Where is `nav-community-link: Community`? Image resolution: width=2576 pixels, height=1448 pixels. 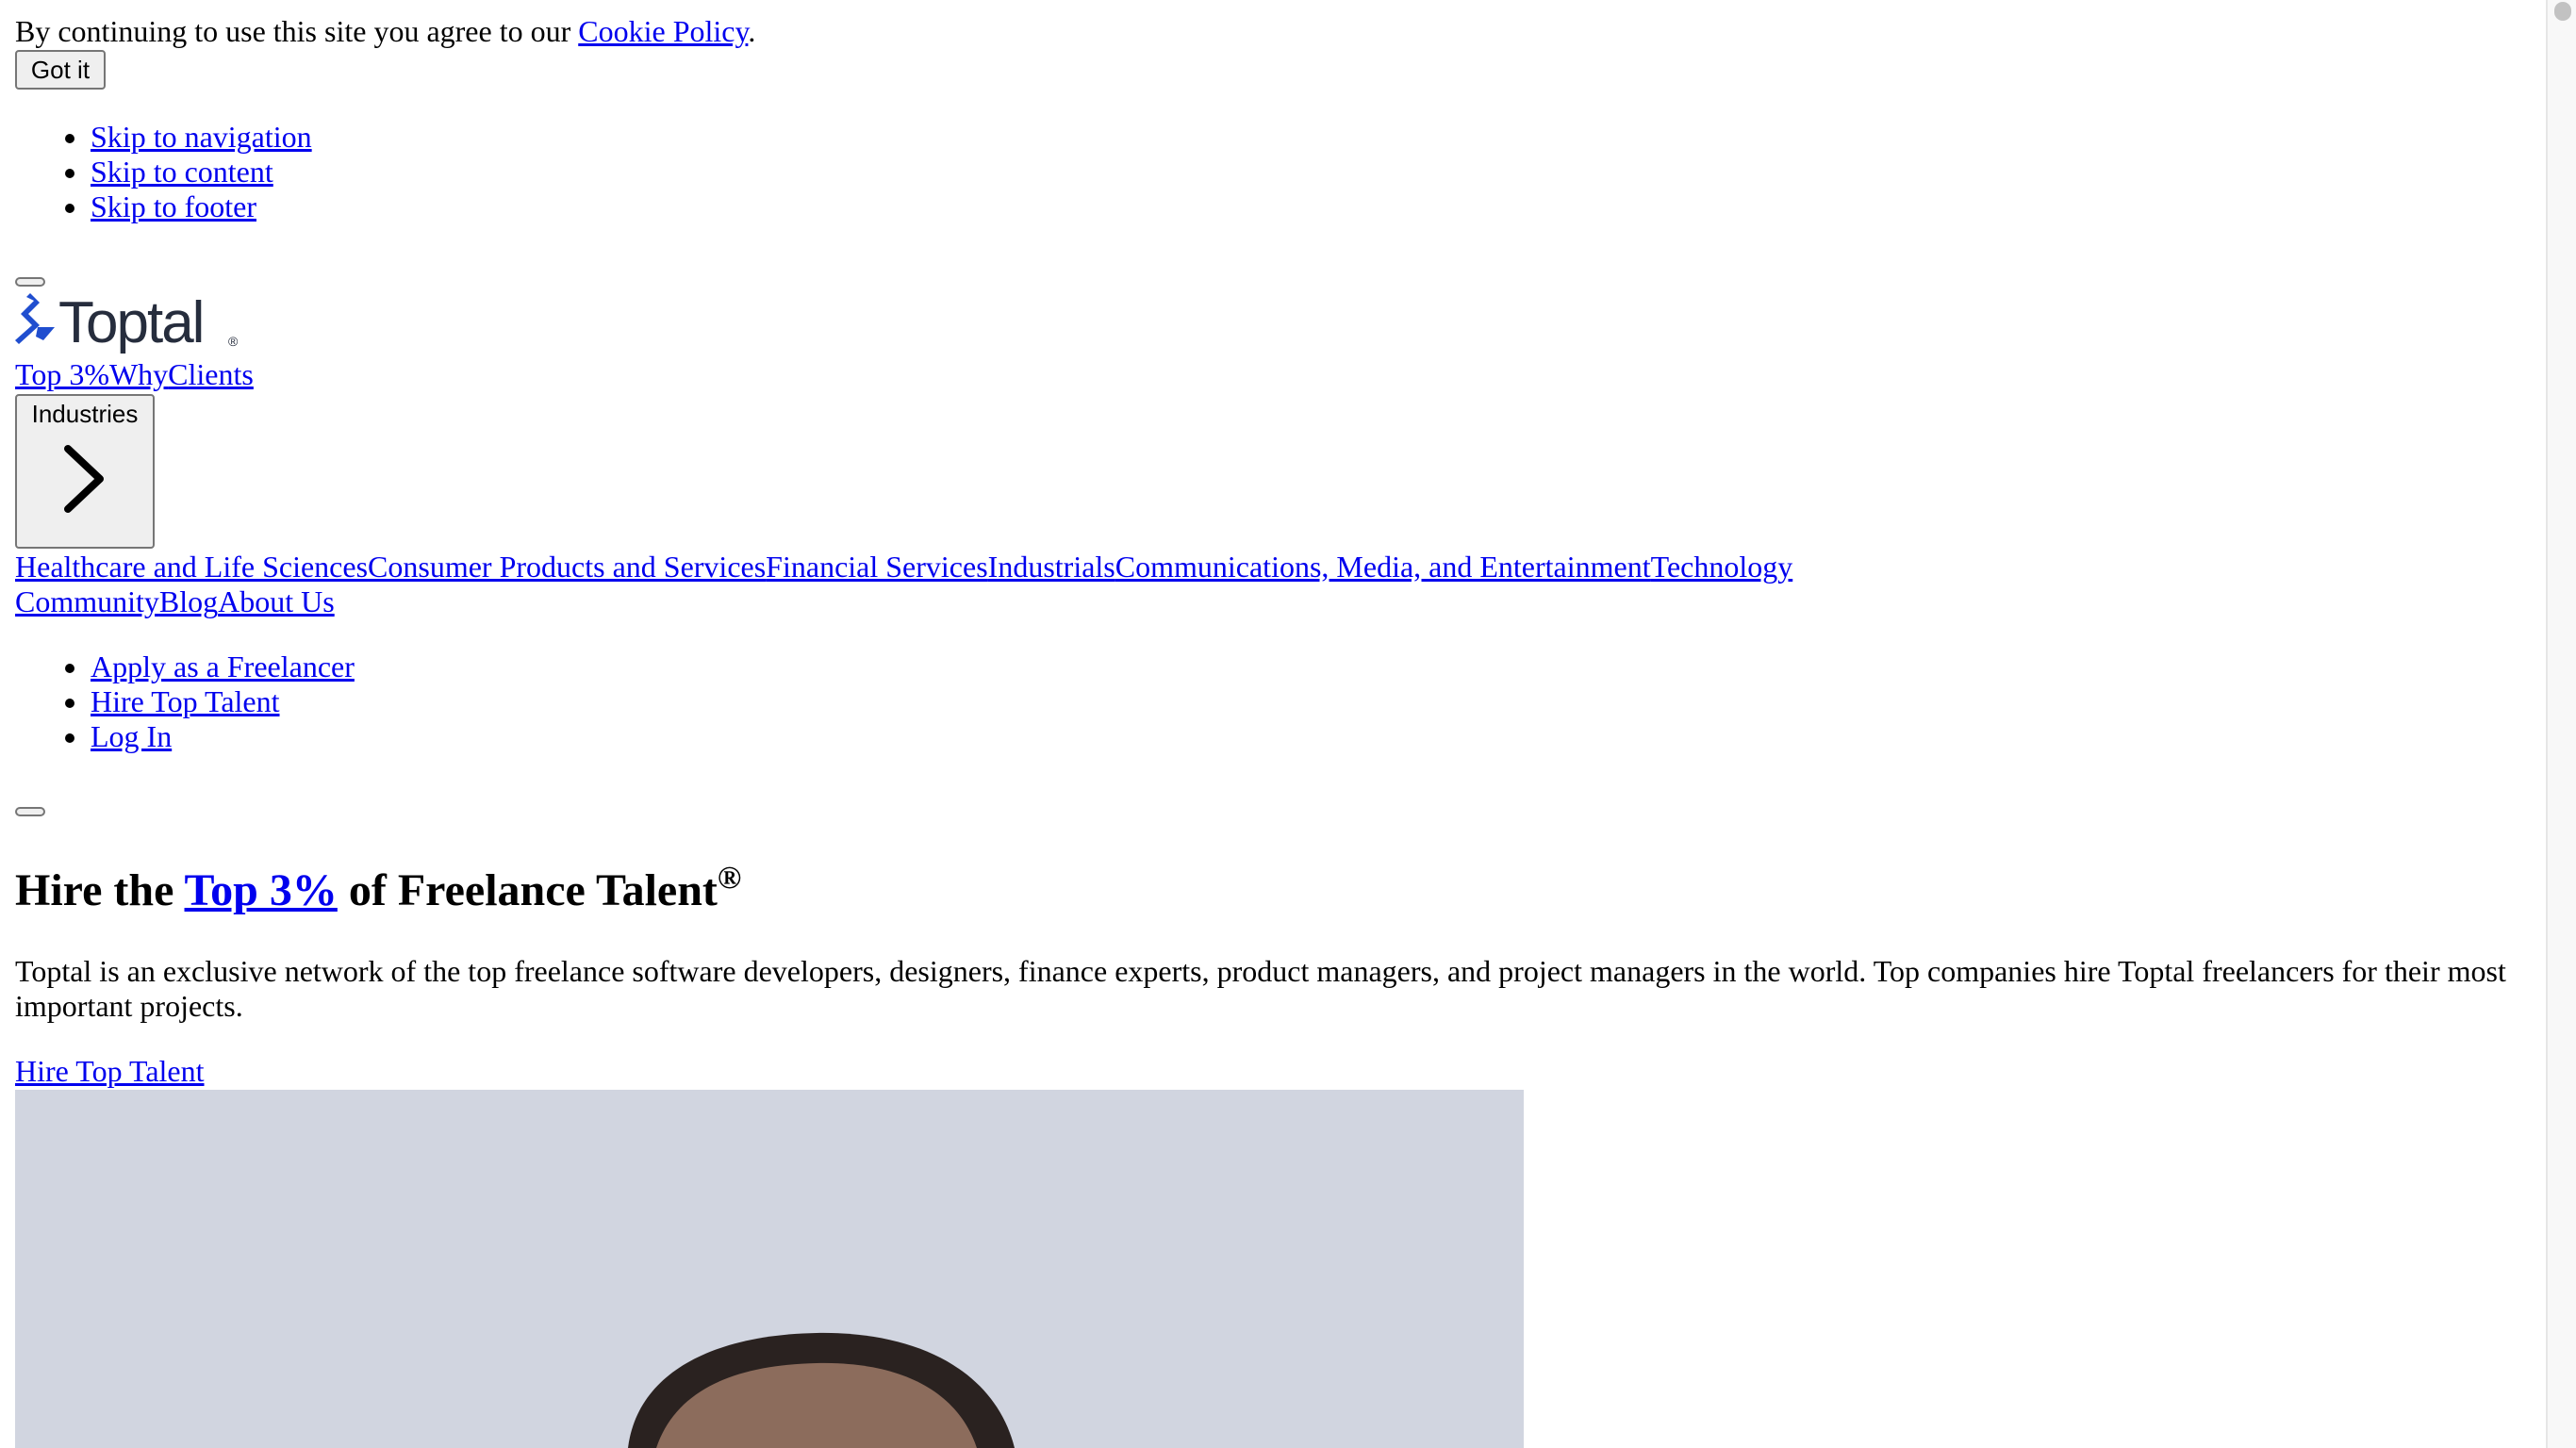 nav-community-link: Community is located at coordinates (87, 601).